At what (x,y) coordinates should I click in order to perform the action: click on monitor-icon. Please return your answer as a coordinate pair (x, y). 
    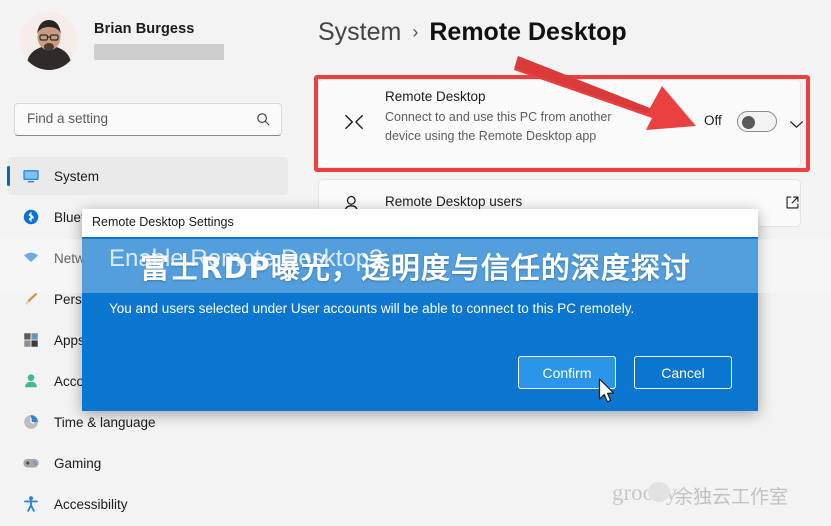
    Looking at the image, I should click on (31, 176).